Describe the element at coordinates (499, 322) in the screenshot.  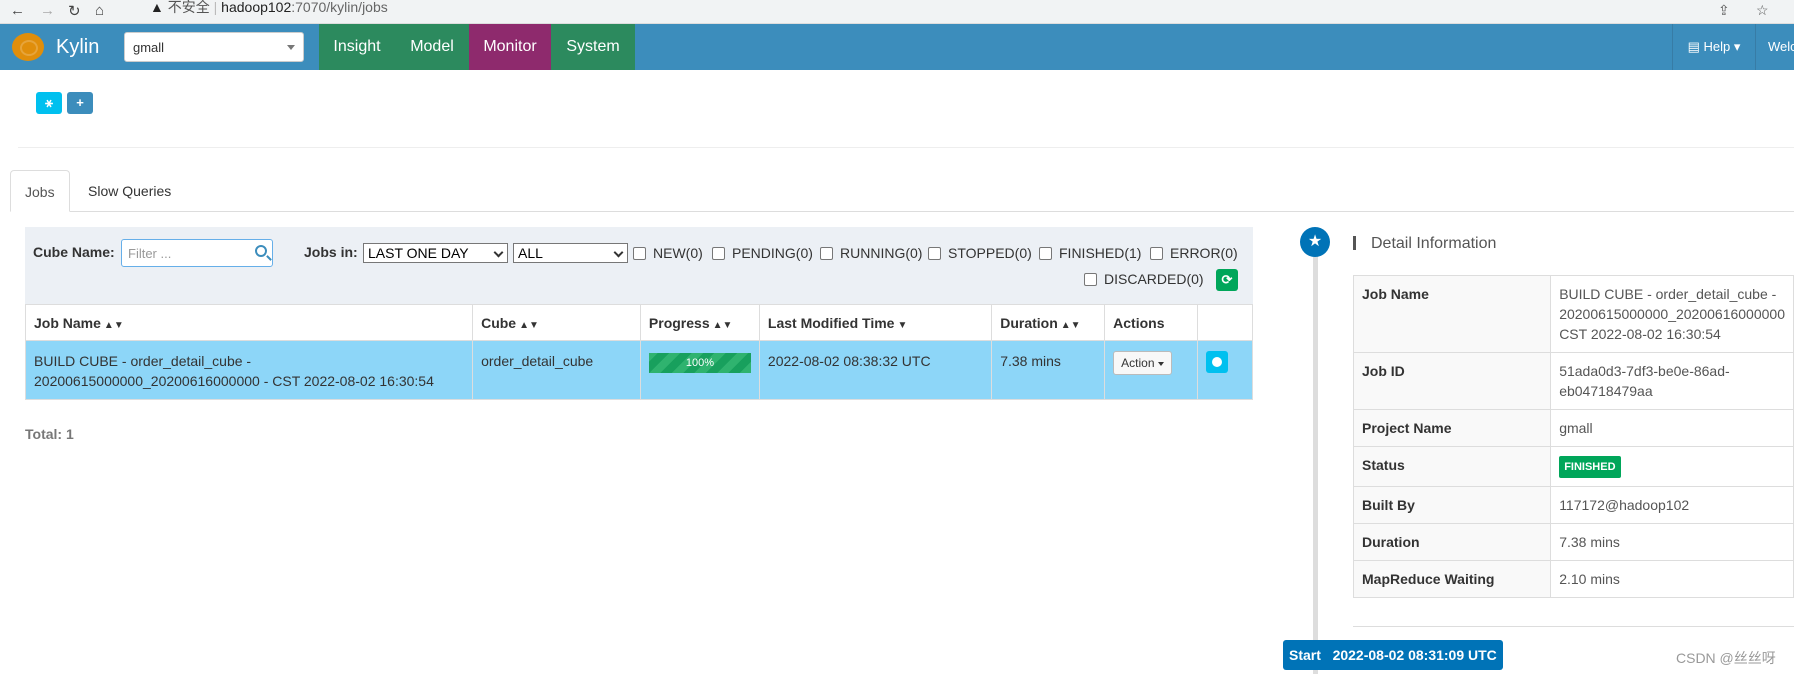
I see `col-cube-label: Cube` at that location.